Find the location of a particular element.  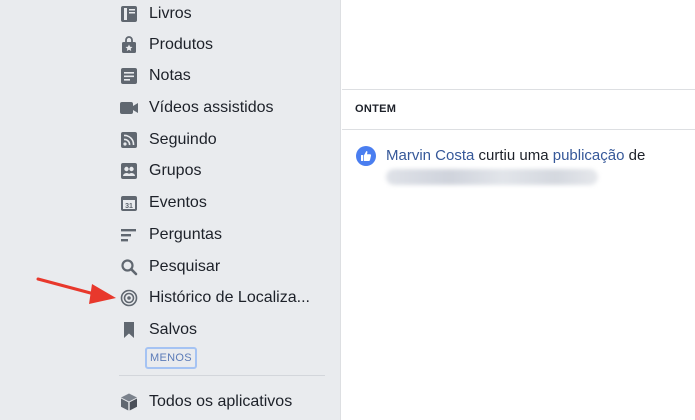

menos-button: MENOS is located at coordinates (171, 358).